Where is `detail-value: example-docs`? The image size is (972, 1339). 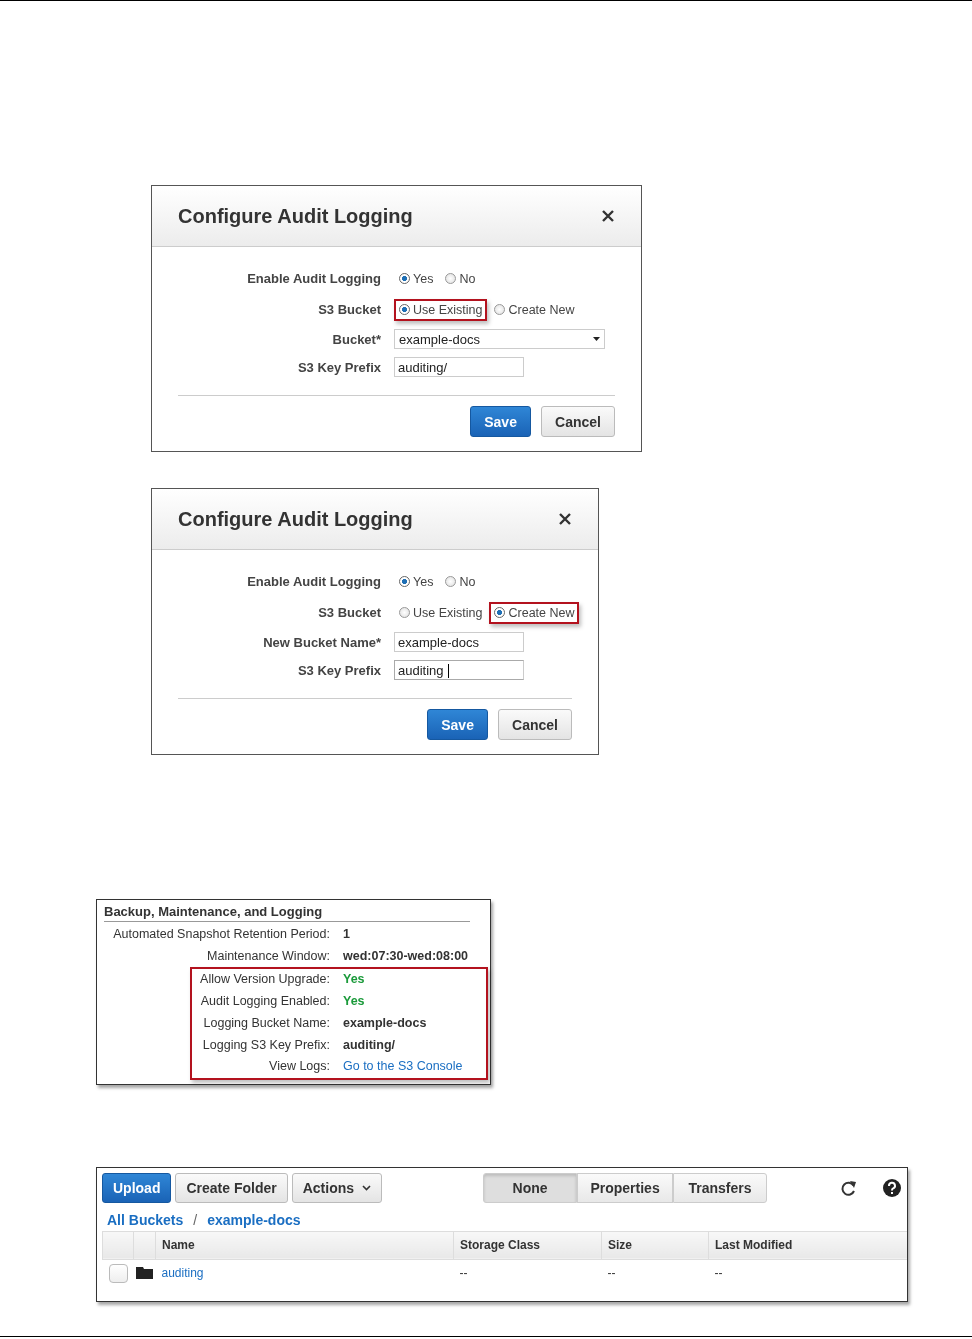 detail-value: example-docs is located at coordinates (385, 1023).